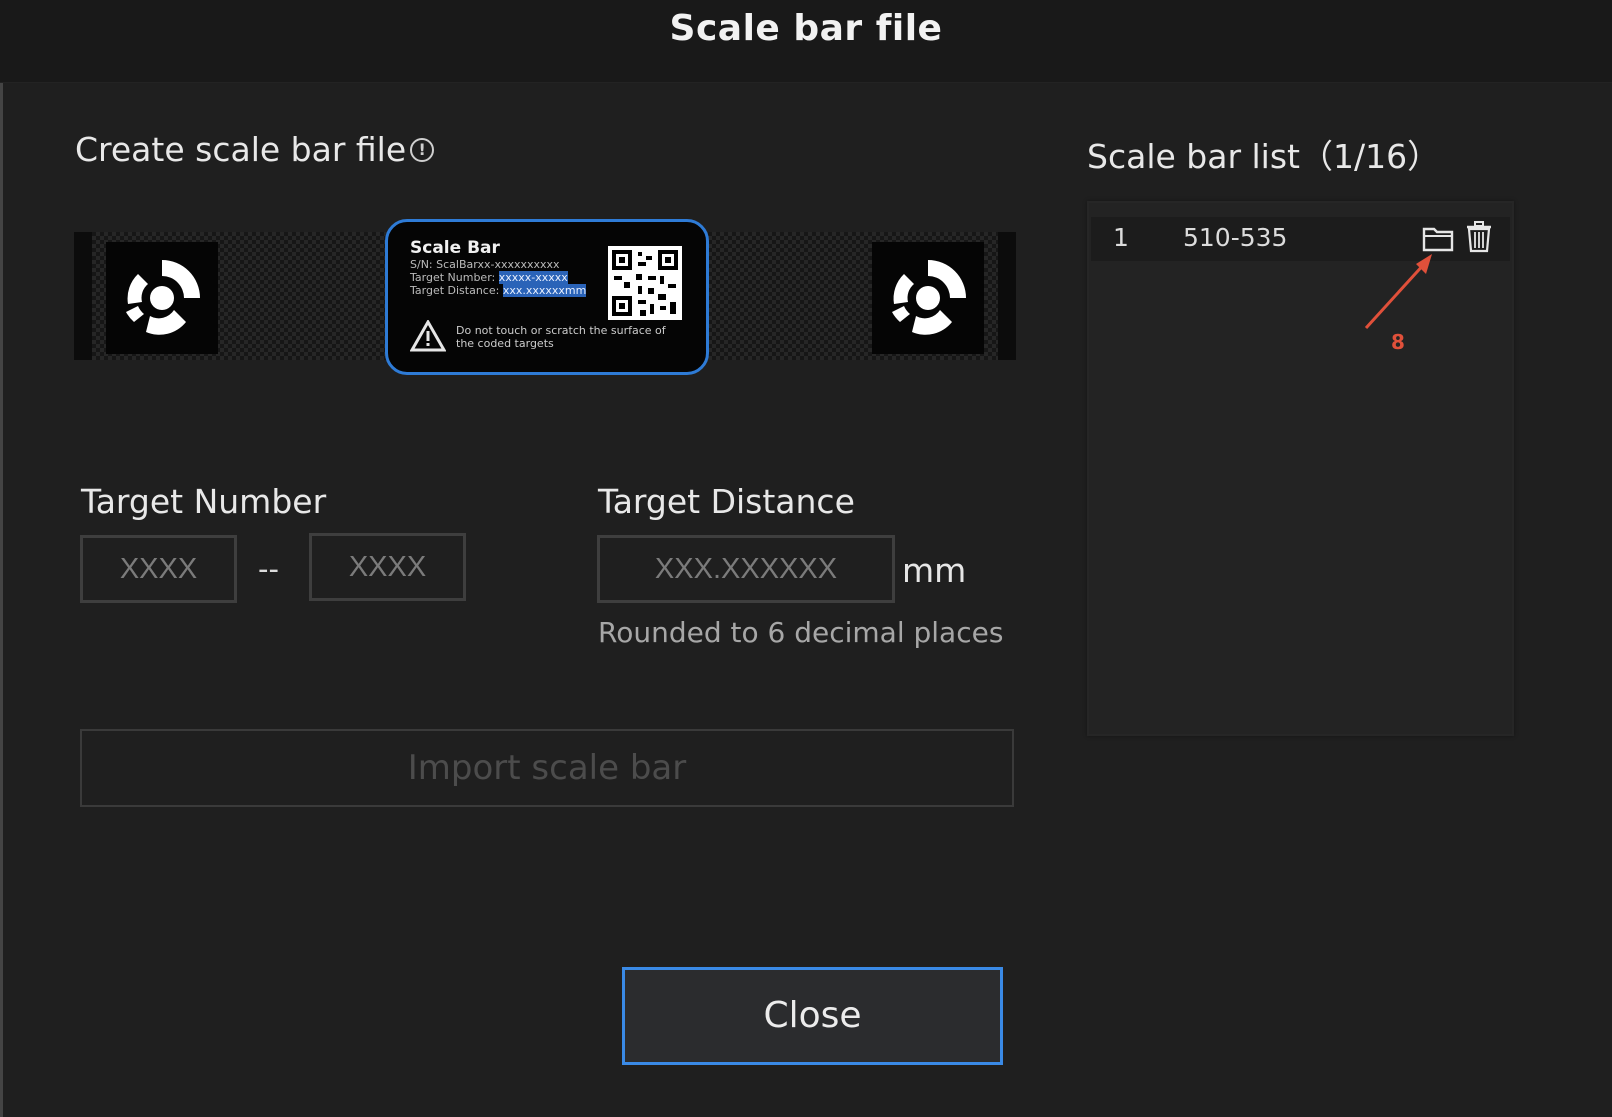 This screenshot has width=1612, height=1117. Describe the element at coordinates (422, 150) in the screenshot. I see `info-icon: !` at that location.